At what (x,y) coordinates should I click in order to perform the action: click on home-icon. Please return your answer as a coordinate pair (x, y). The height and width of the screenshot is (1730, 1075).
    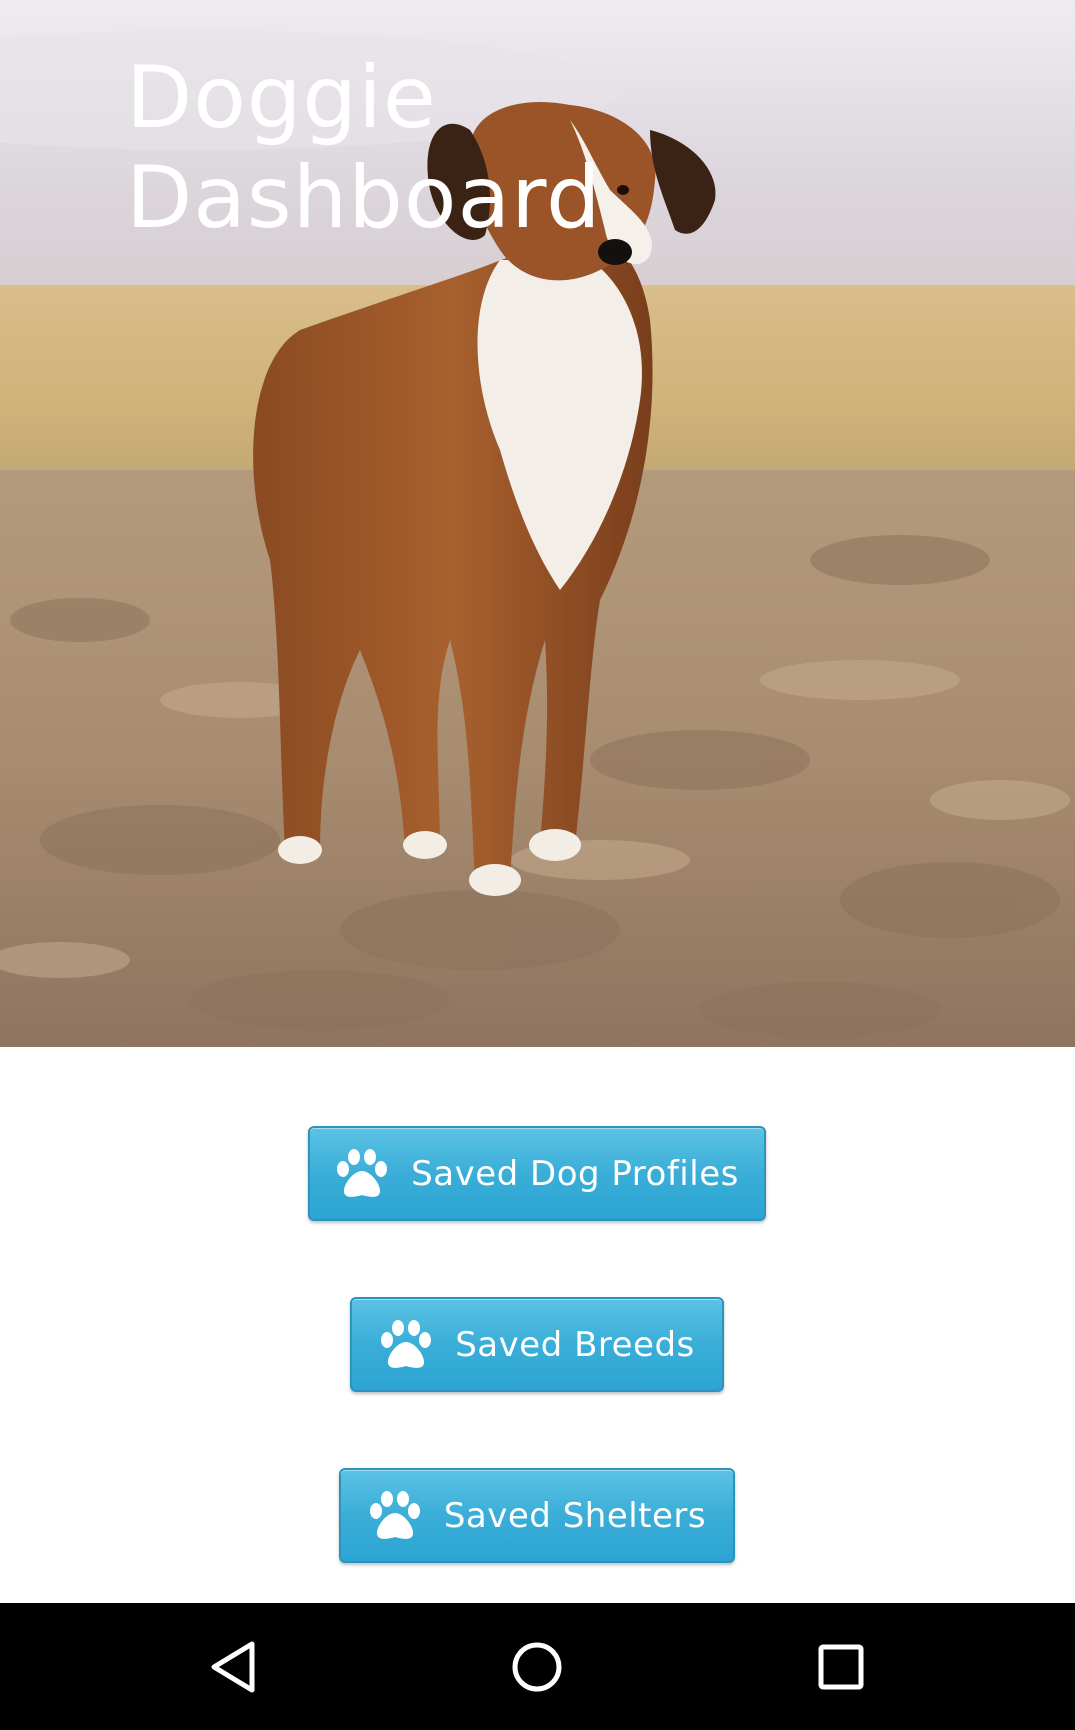
    Looking at the image, I should click on (537, 1666).